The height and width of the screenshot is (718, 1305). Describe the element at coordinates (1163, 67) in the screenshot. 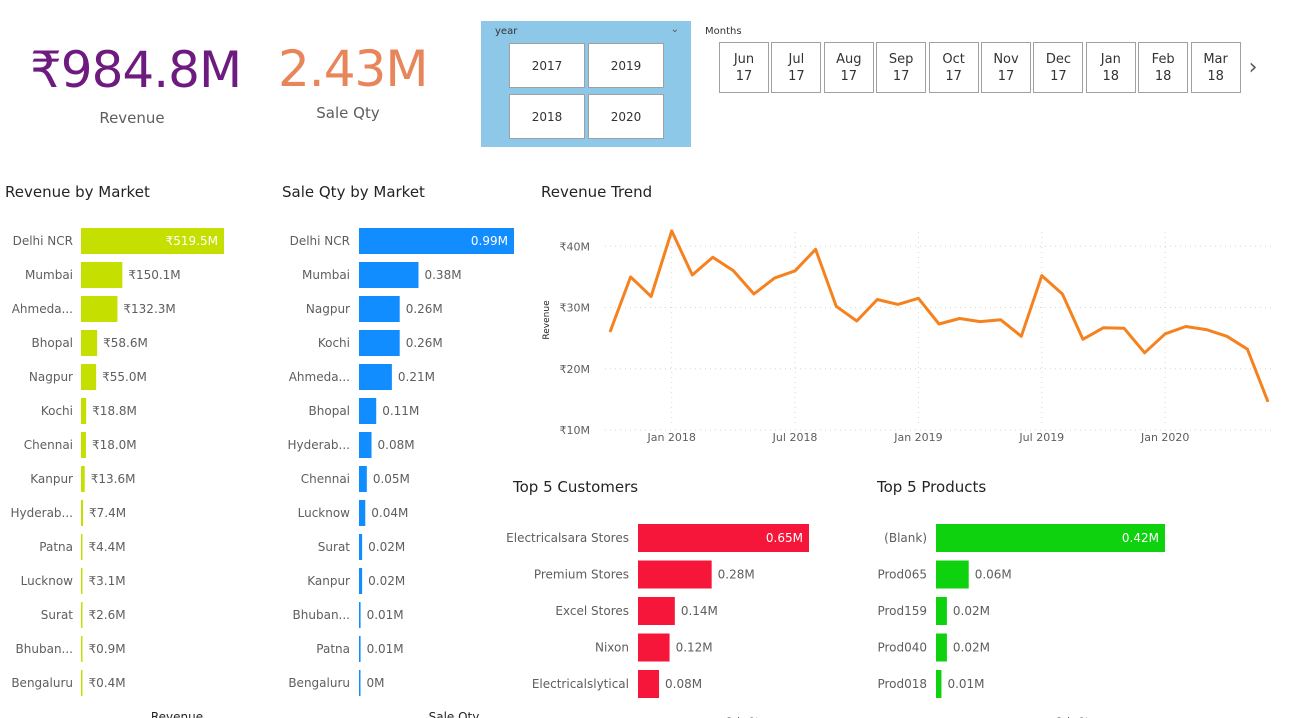

I see `month-option-feb-18: Feb 18` at that location.